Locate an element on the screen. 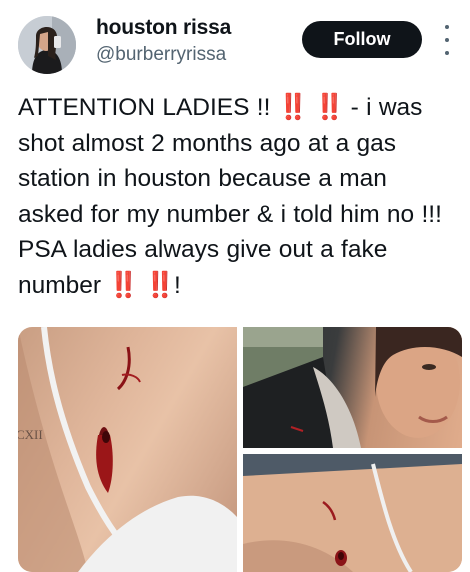  follow-button: Follow is located at coordinates (362, 39).